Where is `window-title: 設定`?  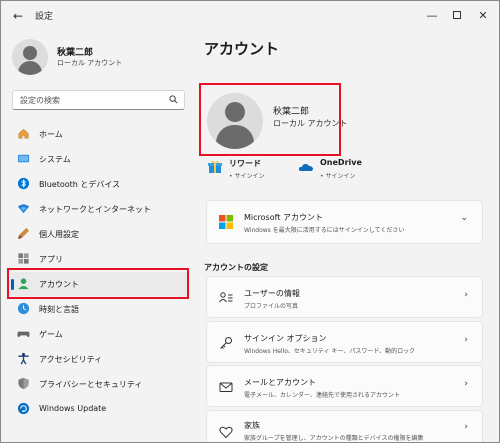
window-title: 設定 is located at coordinates (44, 17).